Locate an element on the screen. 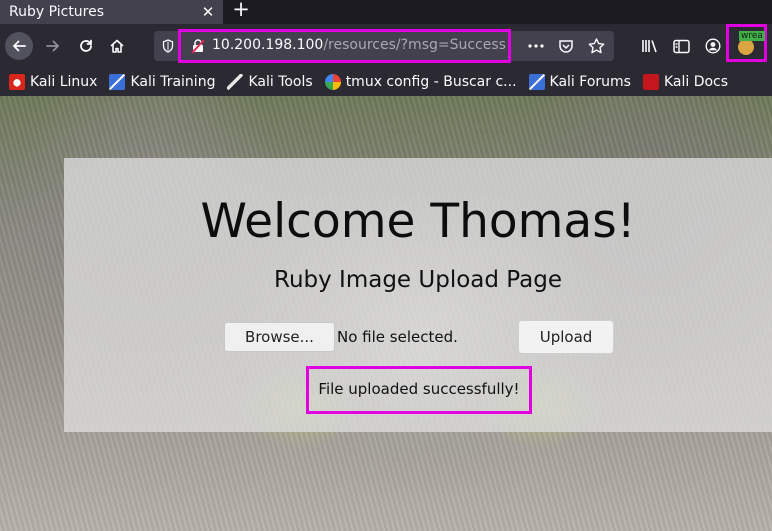 Image resolution: width=772 pixels, height=531 pixels. bookmark-label: Kali Linux is located at coordinates (64, 82).